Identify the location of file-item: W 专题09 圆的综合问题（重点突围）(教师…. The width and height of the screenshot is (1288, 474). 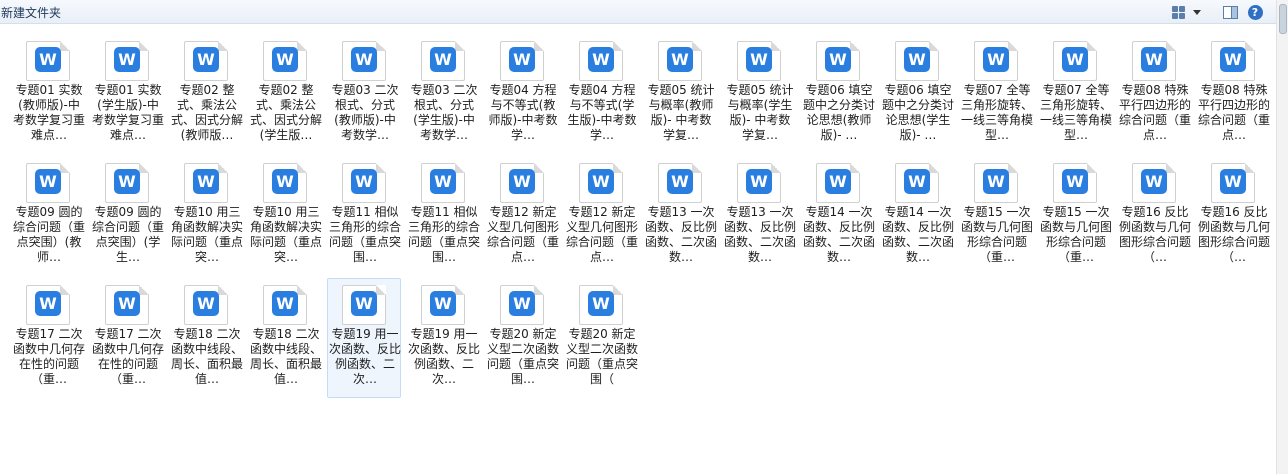
(48, 216).